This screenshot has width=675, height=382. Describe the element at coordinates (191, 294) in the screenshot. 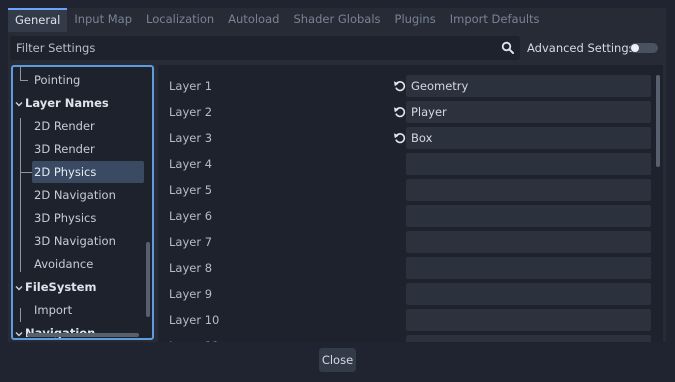

I see `layer-label: Layer 9` at that location.